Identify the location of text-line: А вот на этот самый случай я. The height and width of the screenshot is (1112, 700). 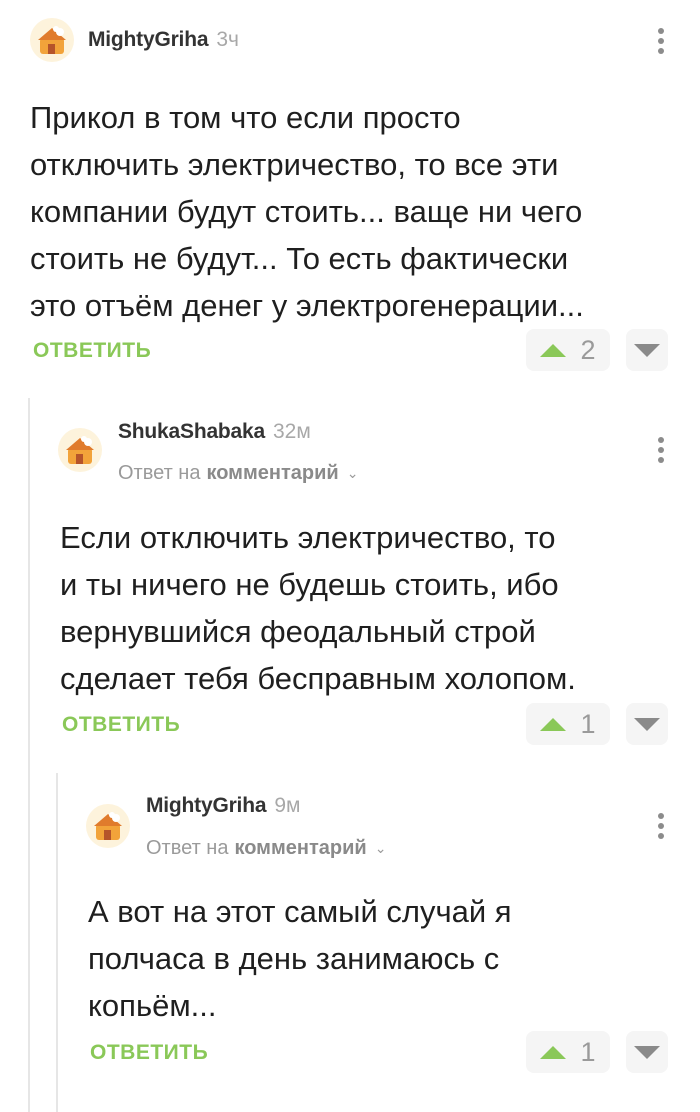
(300, 911).